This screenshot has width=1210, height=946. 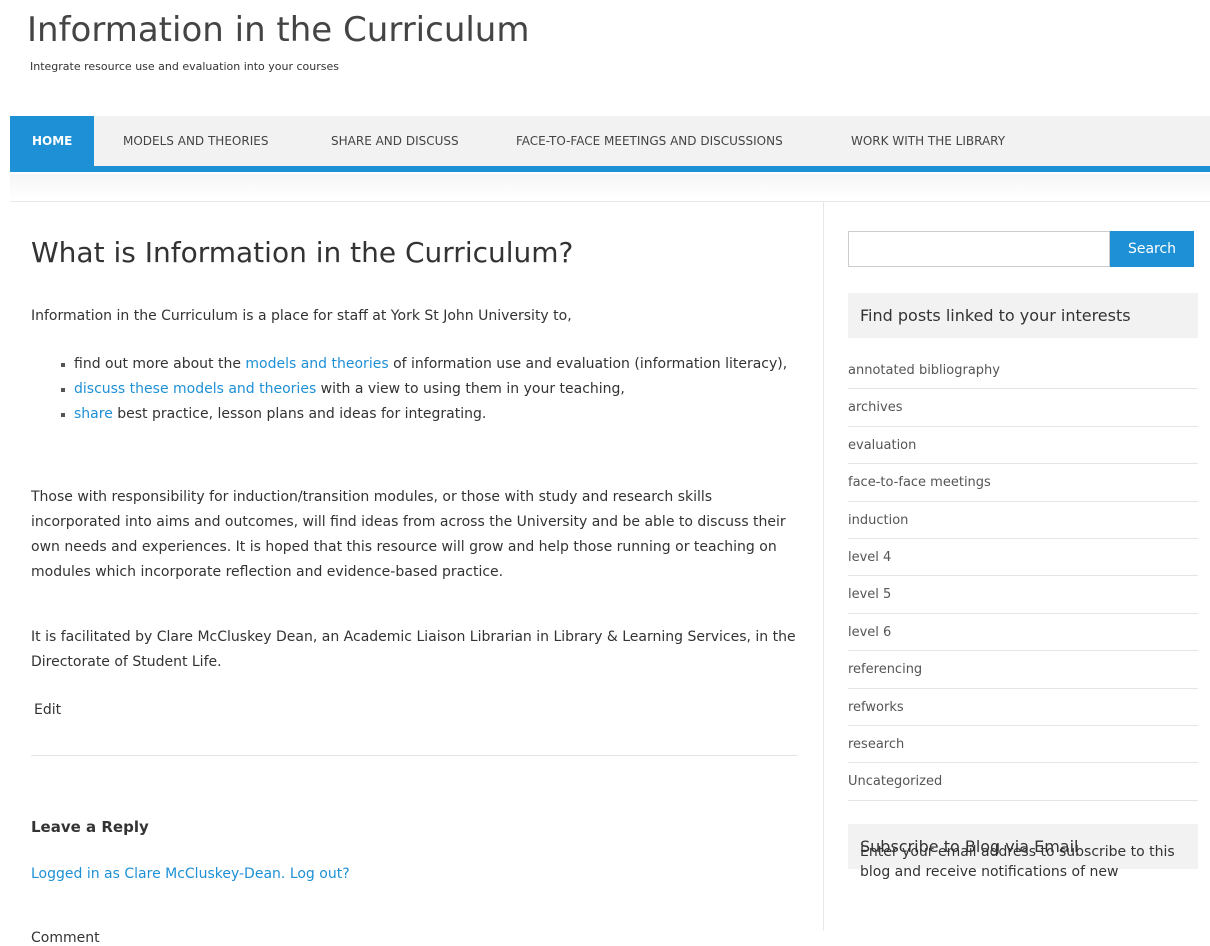 What do you see at coordinates (610, 187) in the screenshot?
I see `header-shadow` at bounding box center [610, 187].